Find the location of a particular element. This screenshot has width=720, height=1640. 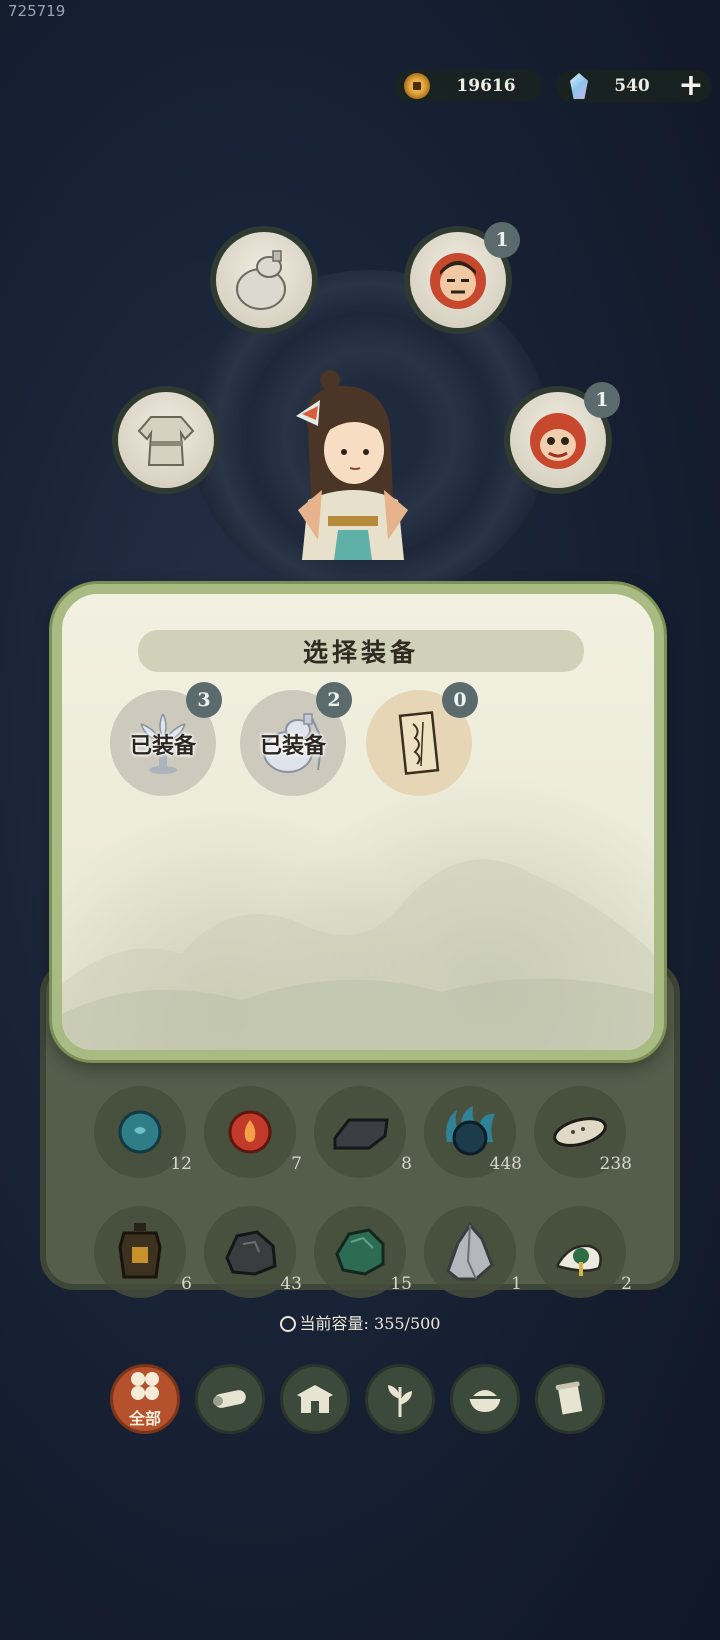

coin-amount: 19616 is located at coordinates (486, 86).